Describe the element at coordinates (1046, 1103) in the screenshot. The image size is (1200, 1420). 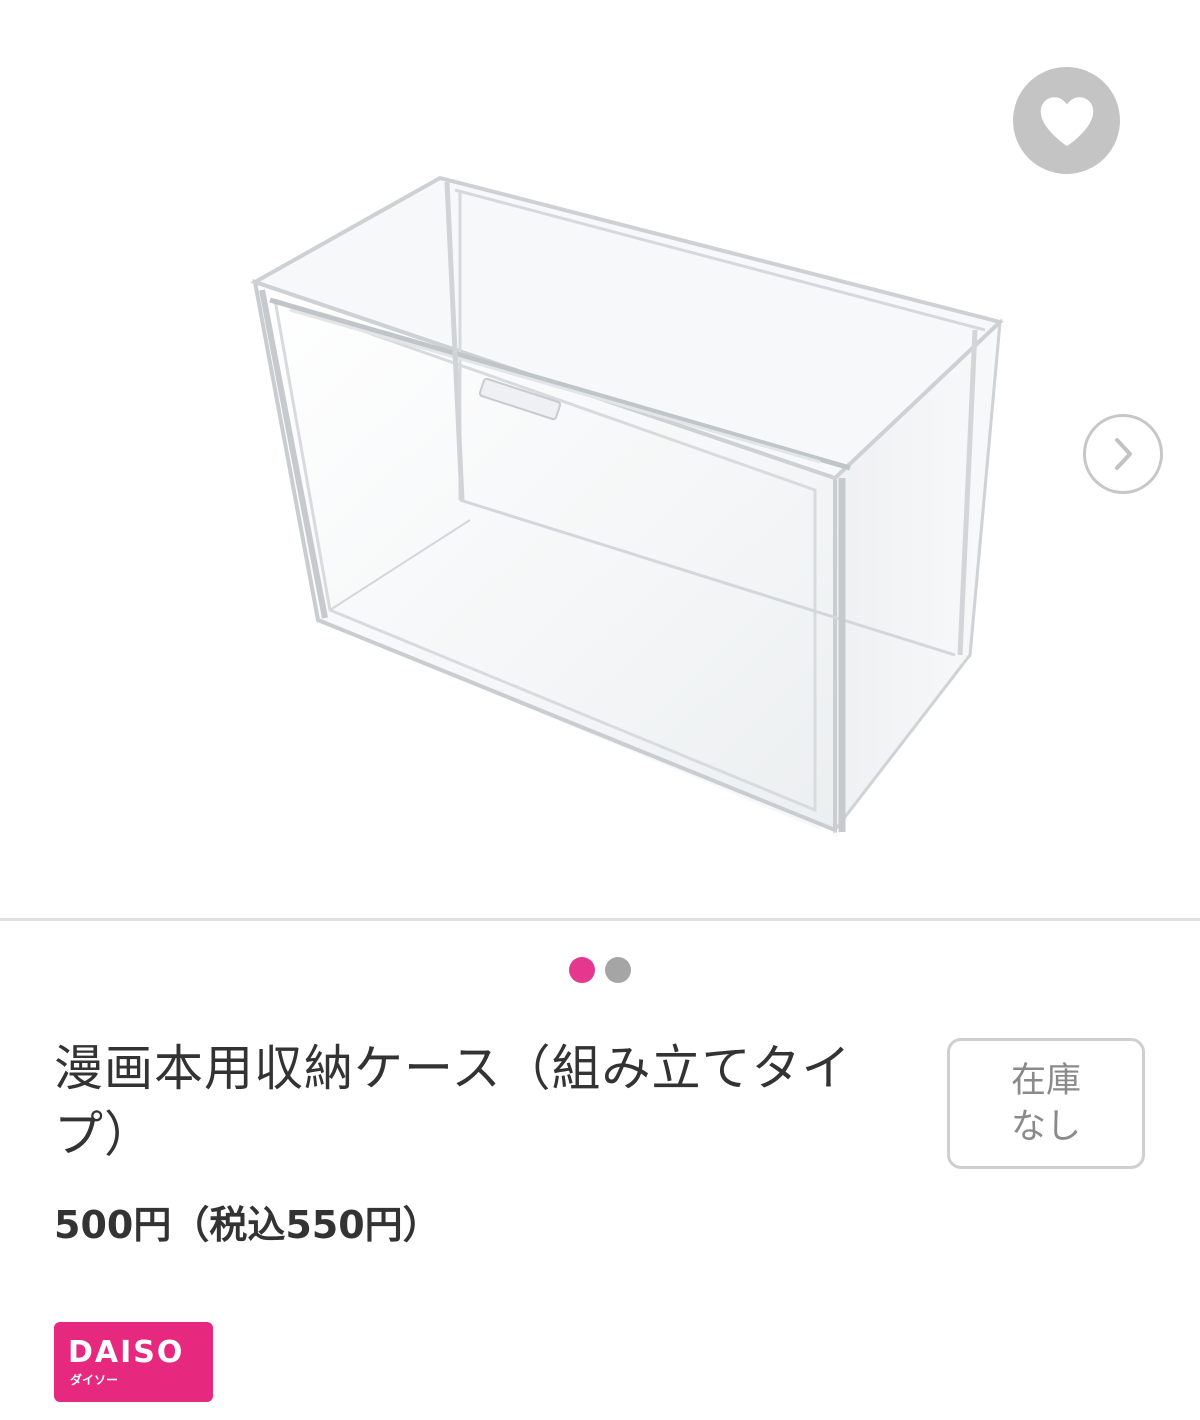
I see `stock-status-badge: 在庫 なし` at that location.